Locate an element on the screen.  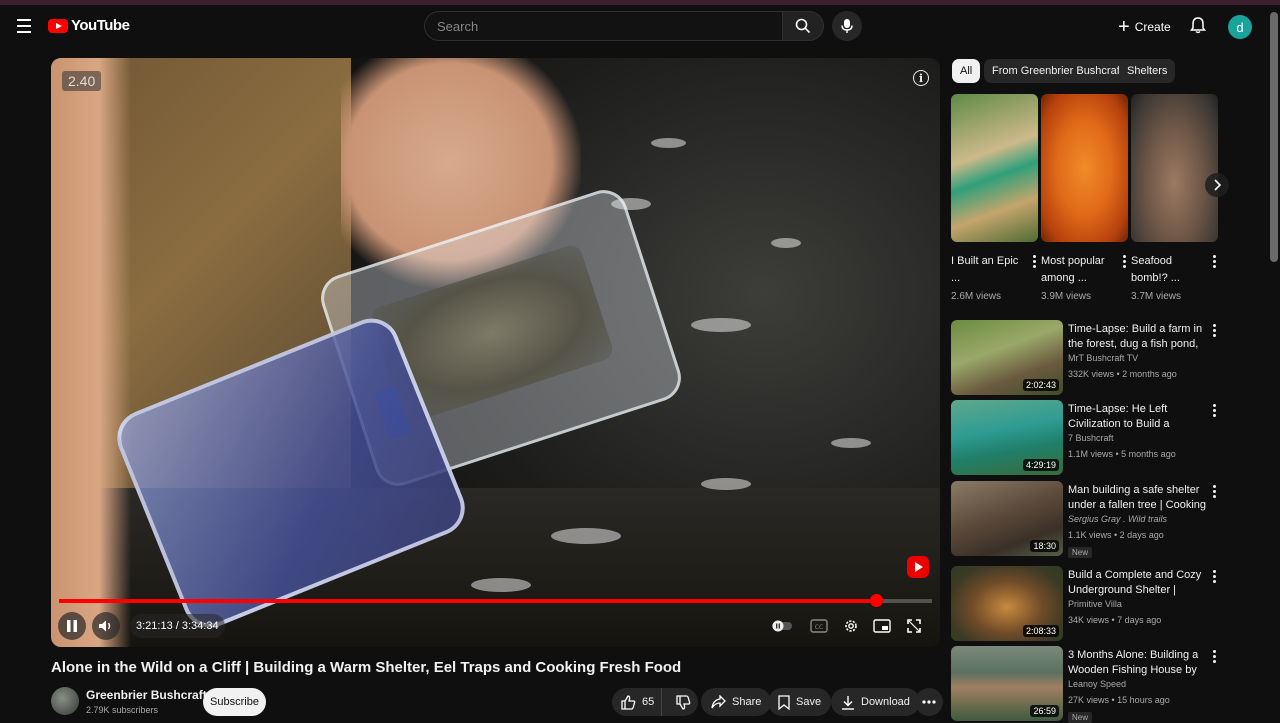
chip-from-channel: From Greenbrier Bushcraft is located at coordinates (1057, 71).